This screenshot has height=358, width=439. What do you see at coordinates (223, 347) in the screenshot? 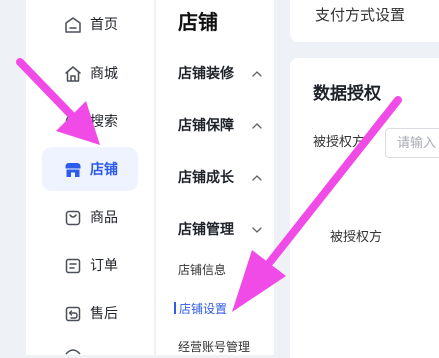
I see `submenu-item-account-management: 经营账号管理` at bounding box center [223, 347].